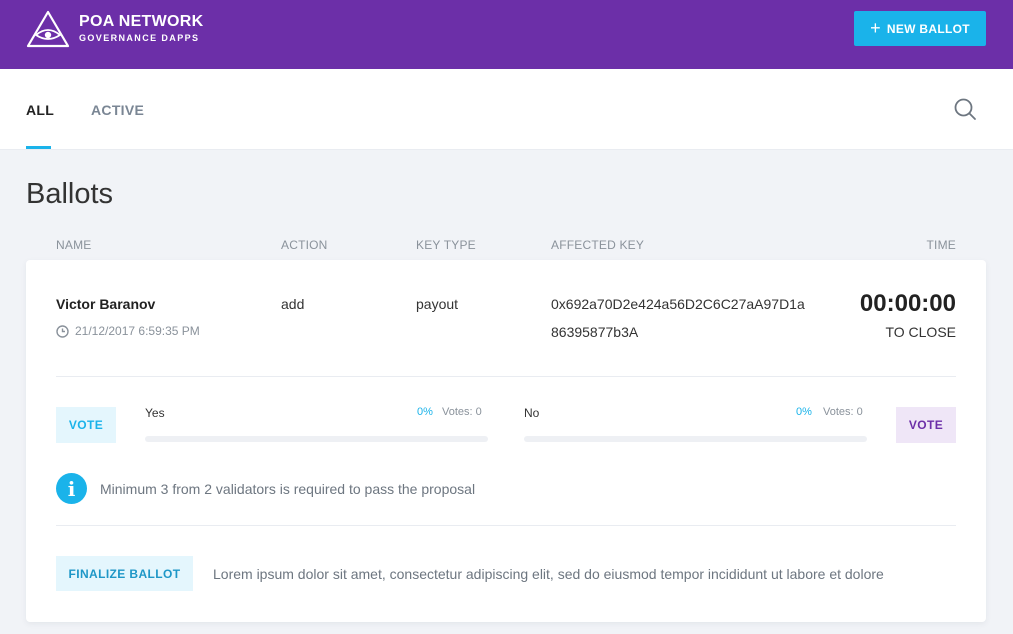  I want to click on vote-no-button: VOTE, so click(926, 425).